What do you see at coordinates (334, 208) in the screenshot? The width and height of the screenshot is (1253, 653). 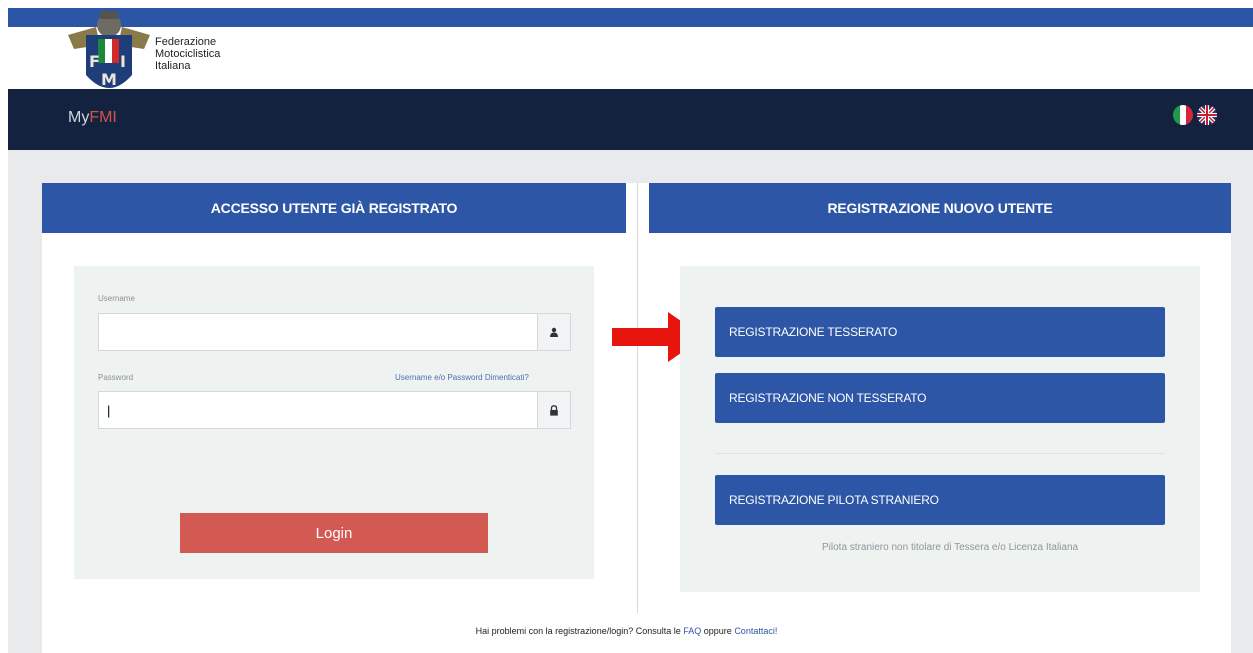 I see `login-panel-title: ACCESSO UTENTE GIÀ REGISTRATO` at bounding box center [334, 208].